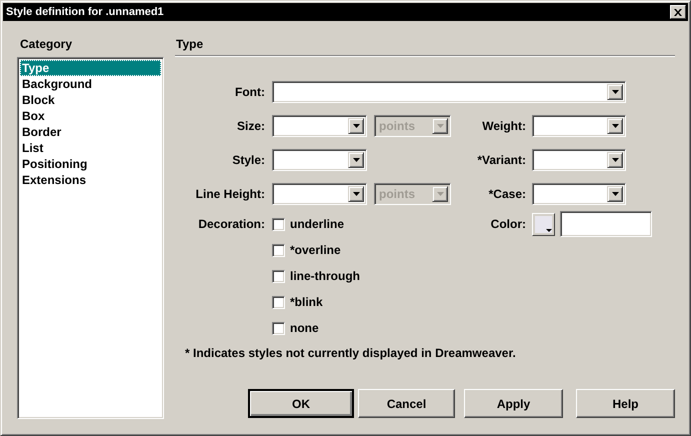 Image resolution: width=691 pixels, height=436 pixels. What do you see at coordinates (579, 160) in the screenshot?
I see `variant-dropdown` at bounding box center [579, 160].